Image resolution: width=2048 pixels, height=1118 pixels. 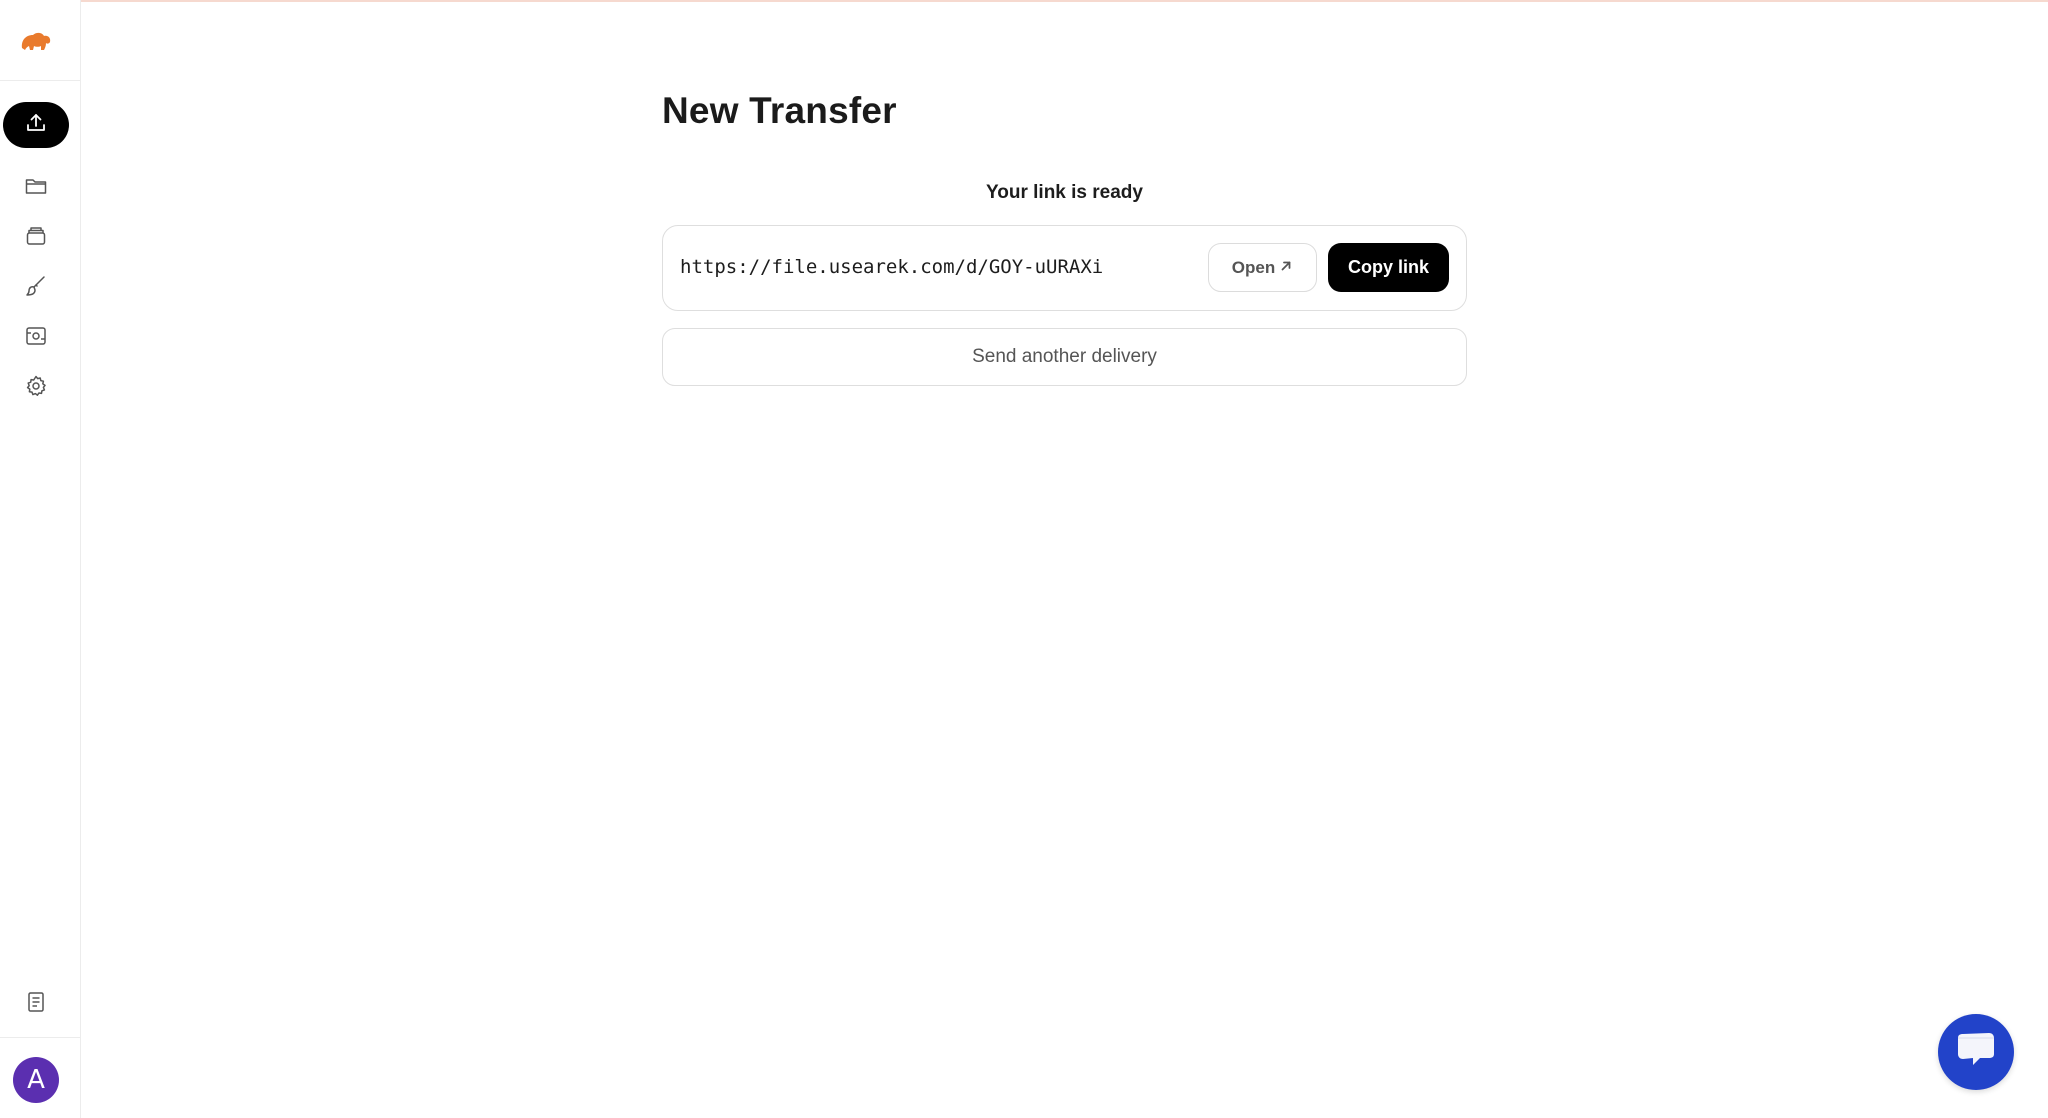 I want to click on elephant-logo, so click(x=36, y=41).